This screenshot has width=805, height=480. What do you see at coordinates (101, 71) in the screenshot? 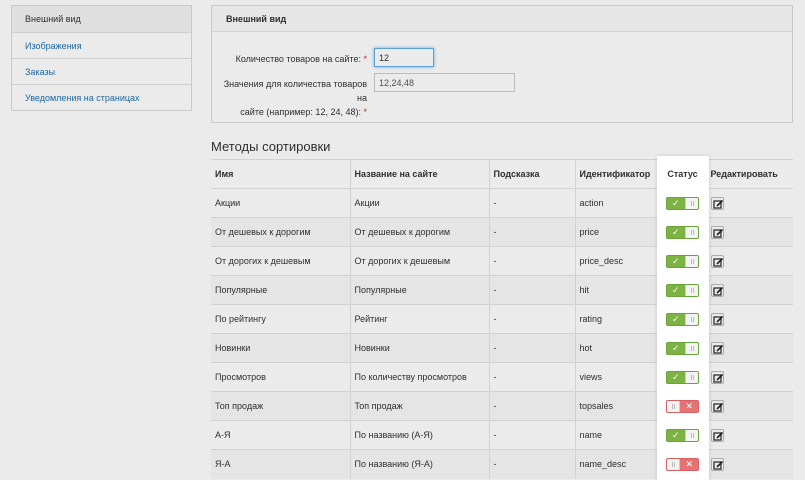
I see `sidebar-item-orders: Заказы` at bounding box center [101, 71].